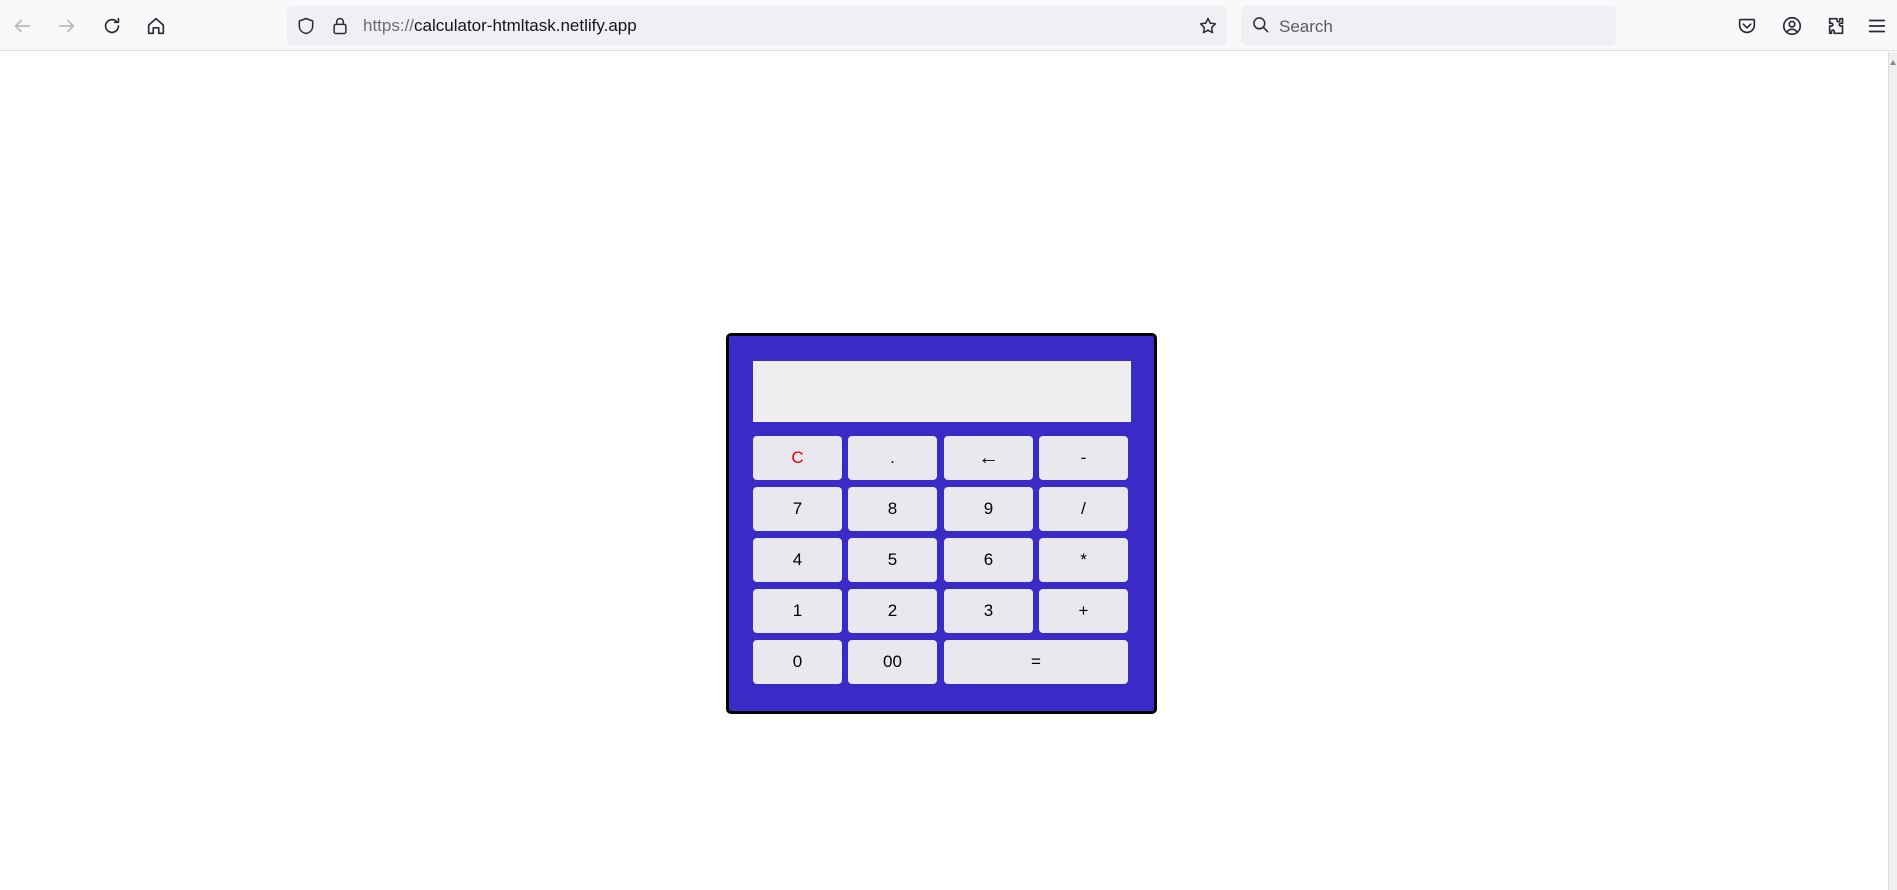 This screenshot has width=1897, height=890. I want to click on key-8: 8, so click(892, 509).